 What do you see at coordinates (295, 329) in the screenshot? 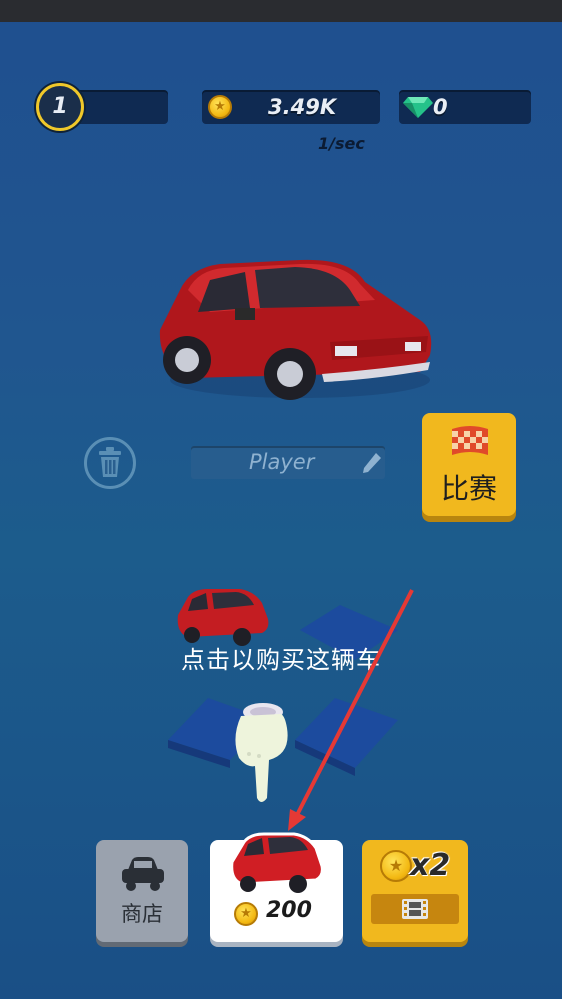
I see `main-car-image` at bounding box center [295, 329].